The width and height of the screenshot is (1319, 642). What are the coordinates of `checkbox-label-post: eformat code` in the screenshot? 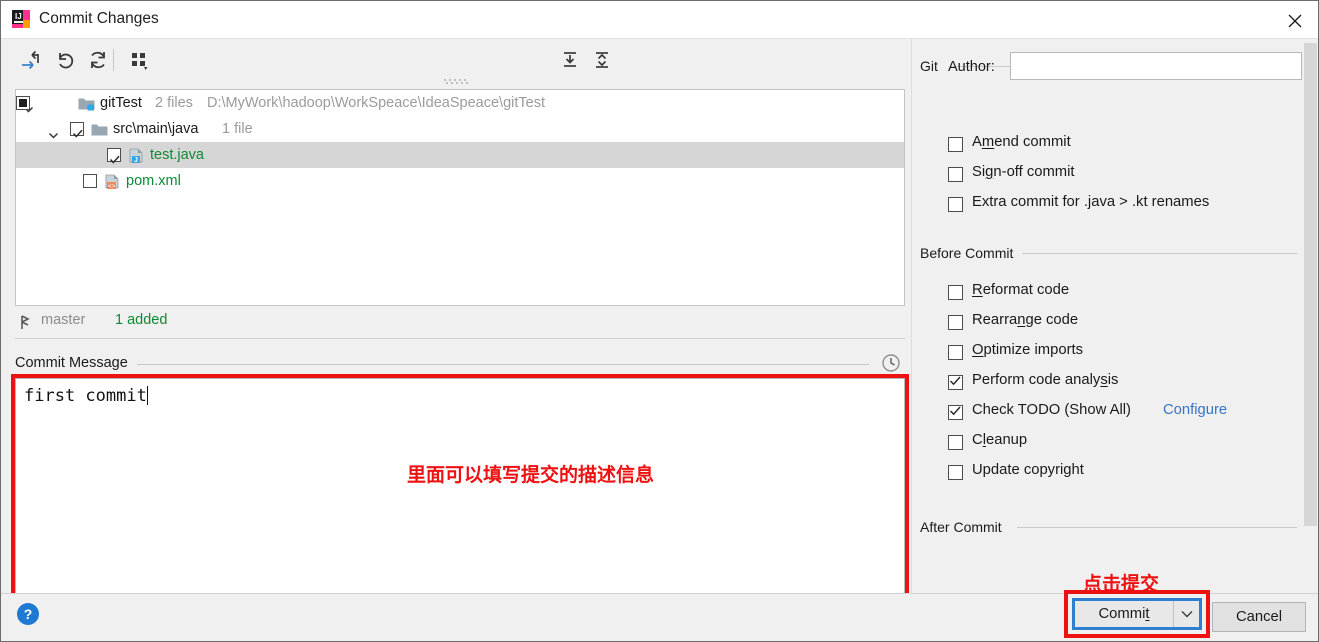 It's located at (1026, 290).